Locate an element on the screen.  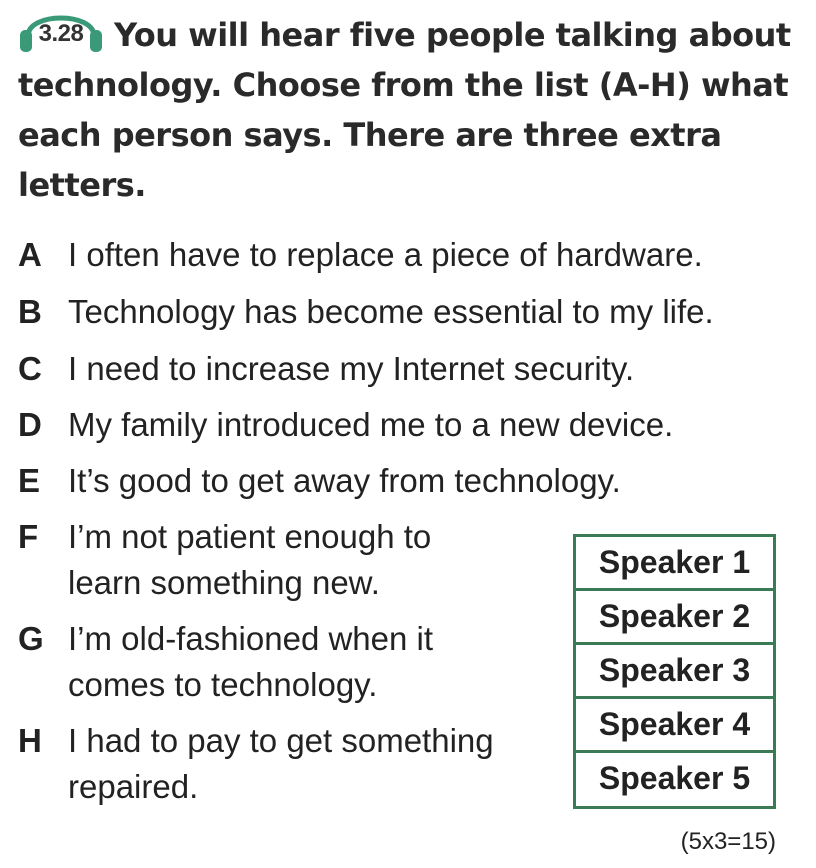
option-letter: E is located at coordinates (29, 480).